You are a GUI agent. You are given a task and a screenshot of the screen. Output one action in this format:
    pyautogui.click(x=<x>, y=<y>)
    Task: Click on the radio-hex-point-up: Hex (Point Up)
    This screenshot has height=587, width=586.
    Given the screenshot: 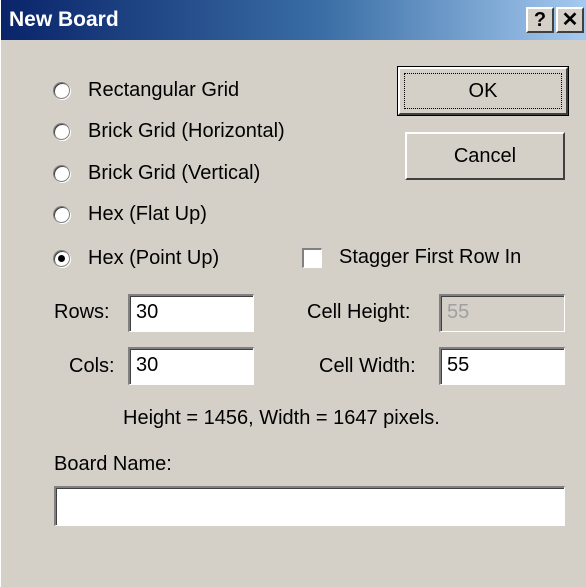 What is the action you would take?
    pyautogui.click(x=136, y=258)
    